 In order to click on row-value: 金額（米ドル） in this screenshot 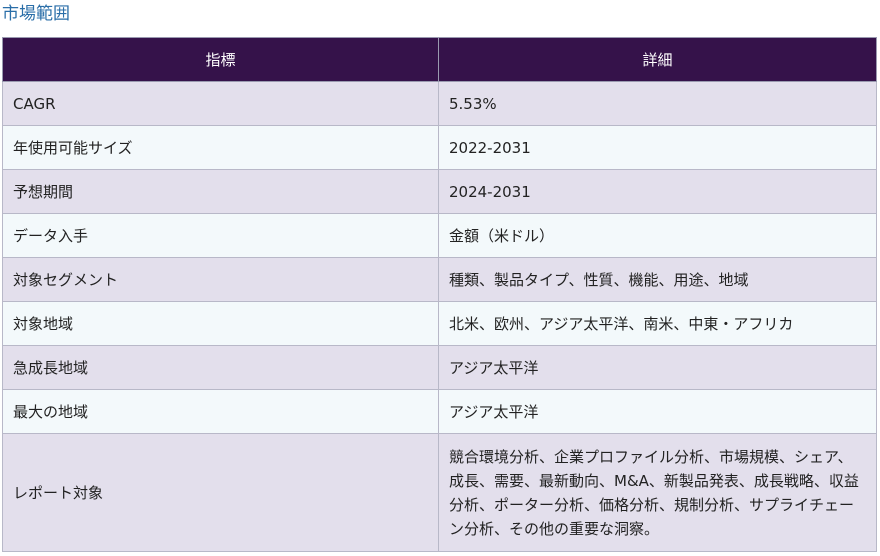, I will do `click(657, 235)`.